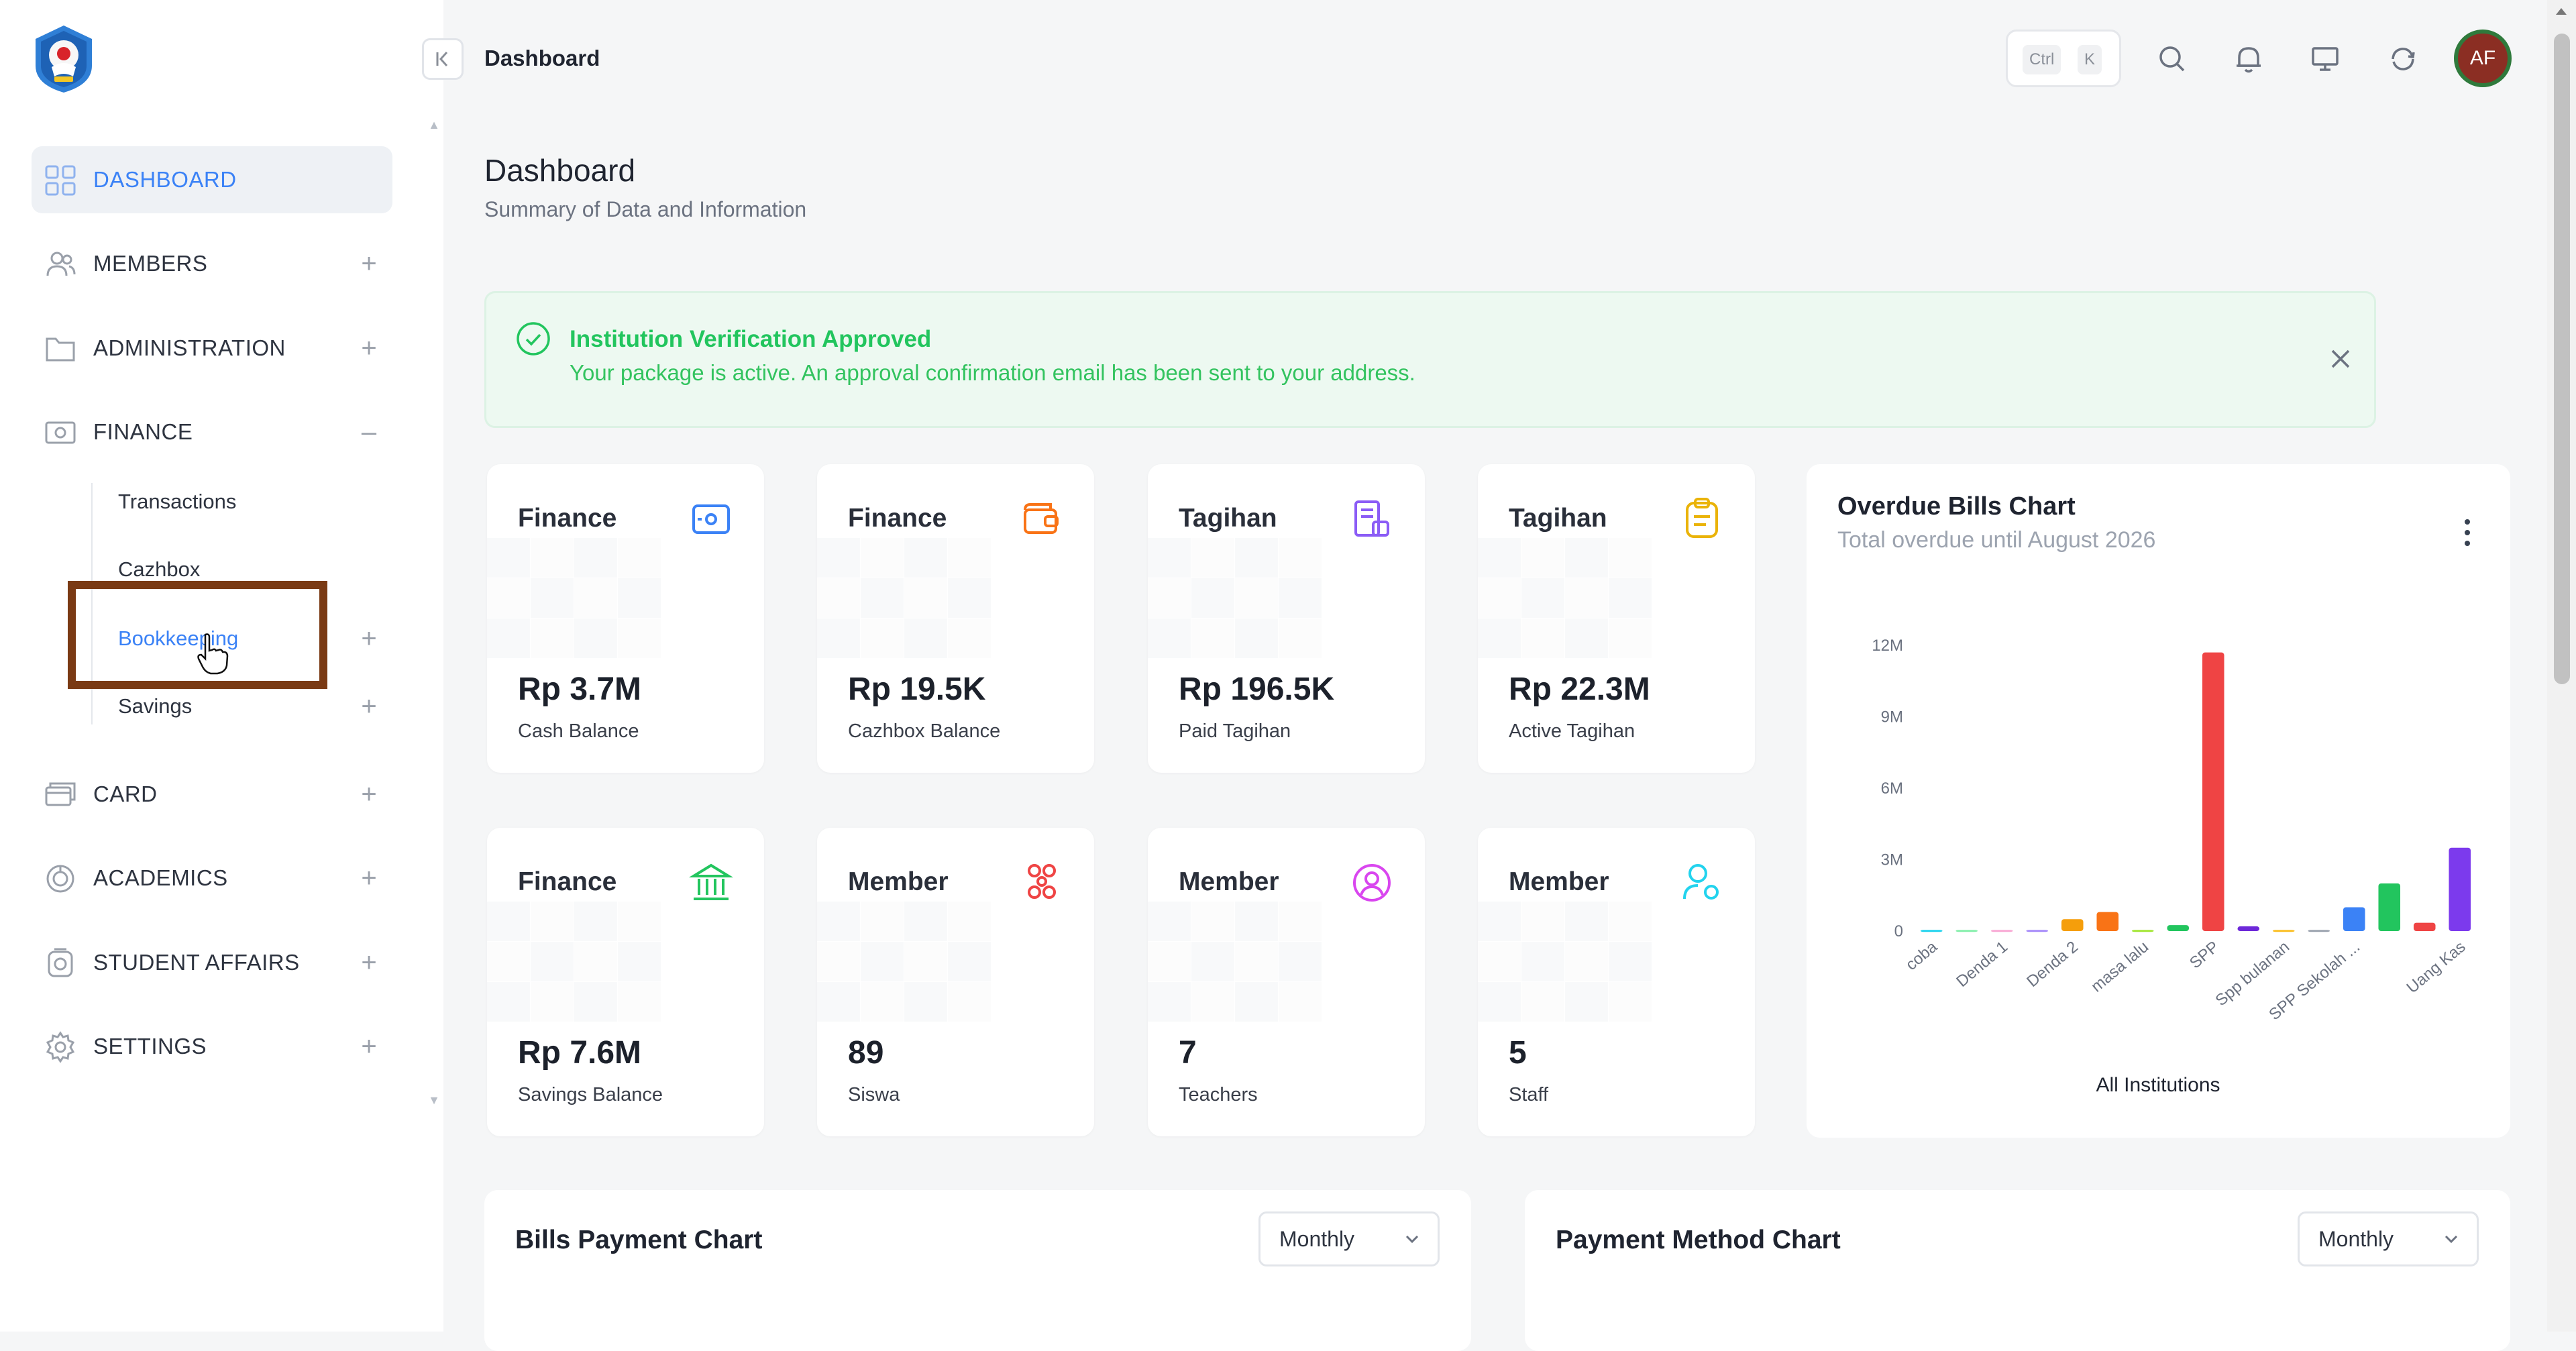 This screenshot has width=2576, height=1351. Describe the element at coordinates (1518, 1053) in the screenshot. I see `card-value: 5` at that location.